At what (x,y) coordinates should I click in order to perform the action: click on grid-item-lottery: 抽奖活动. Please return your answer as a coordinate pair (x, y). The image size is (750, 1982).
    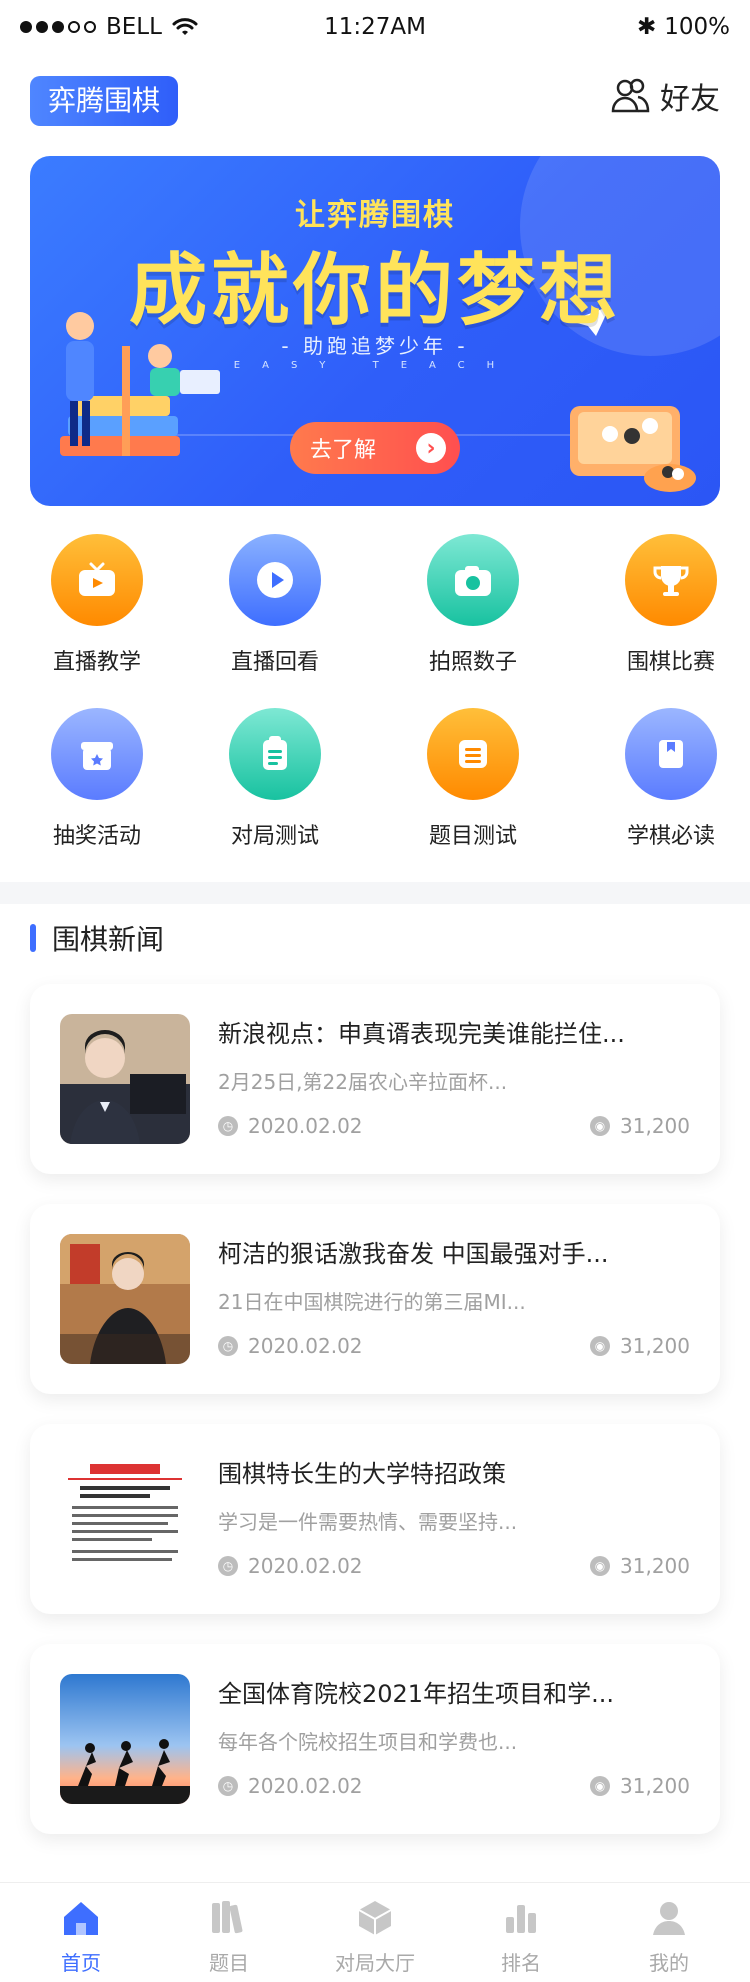
    Looking at the image, I should click on (97, 783).